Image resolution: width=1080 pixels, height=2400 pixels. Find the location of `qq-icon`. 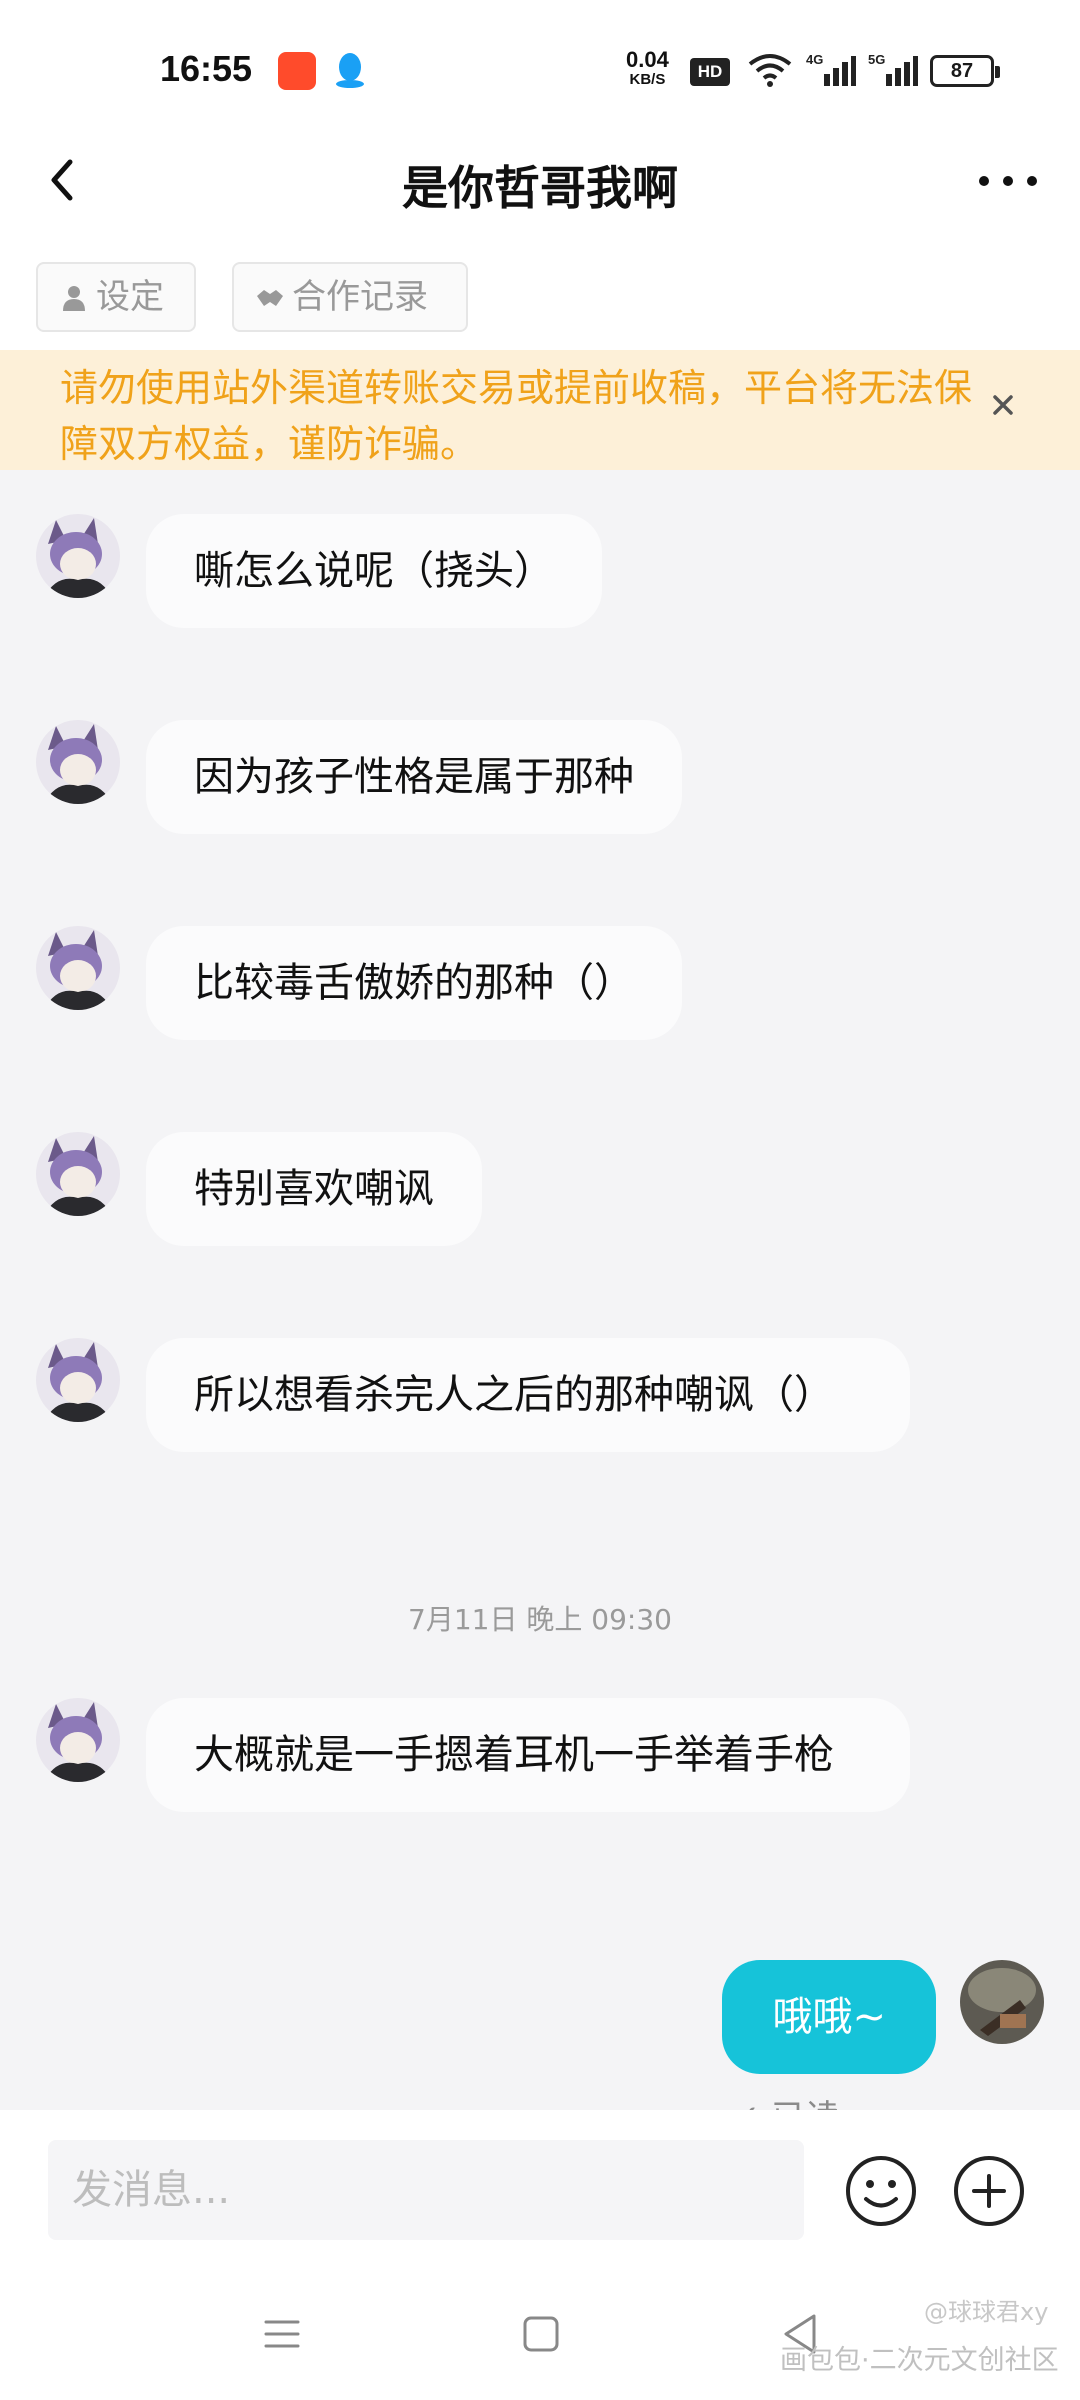

qq-icon is located at coordinates (350, 70).